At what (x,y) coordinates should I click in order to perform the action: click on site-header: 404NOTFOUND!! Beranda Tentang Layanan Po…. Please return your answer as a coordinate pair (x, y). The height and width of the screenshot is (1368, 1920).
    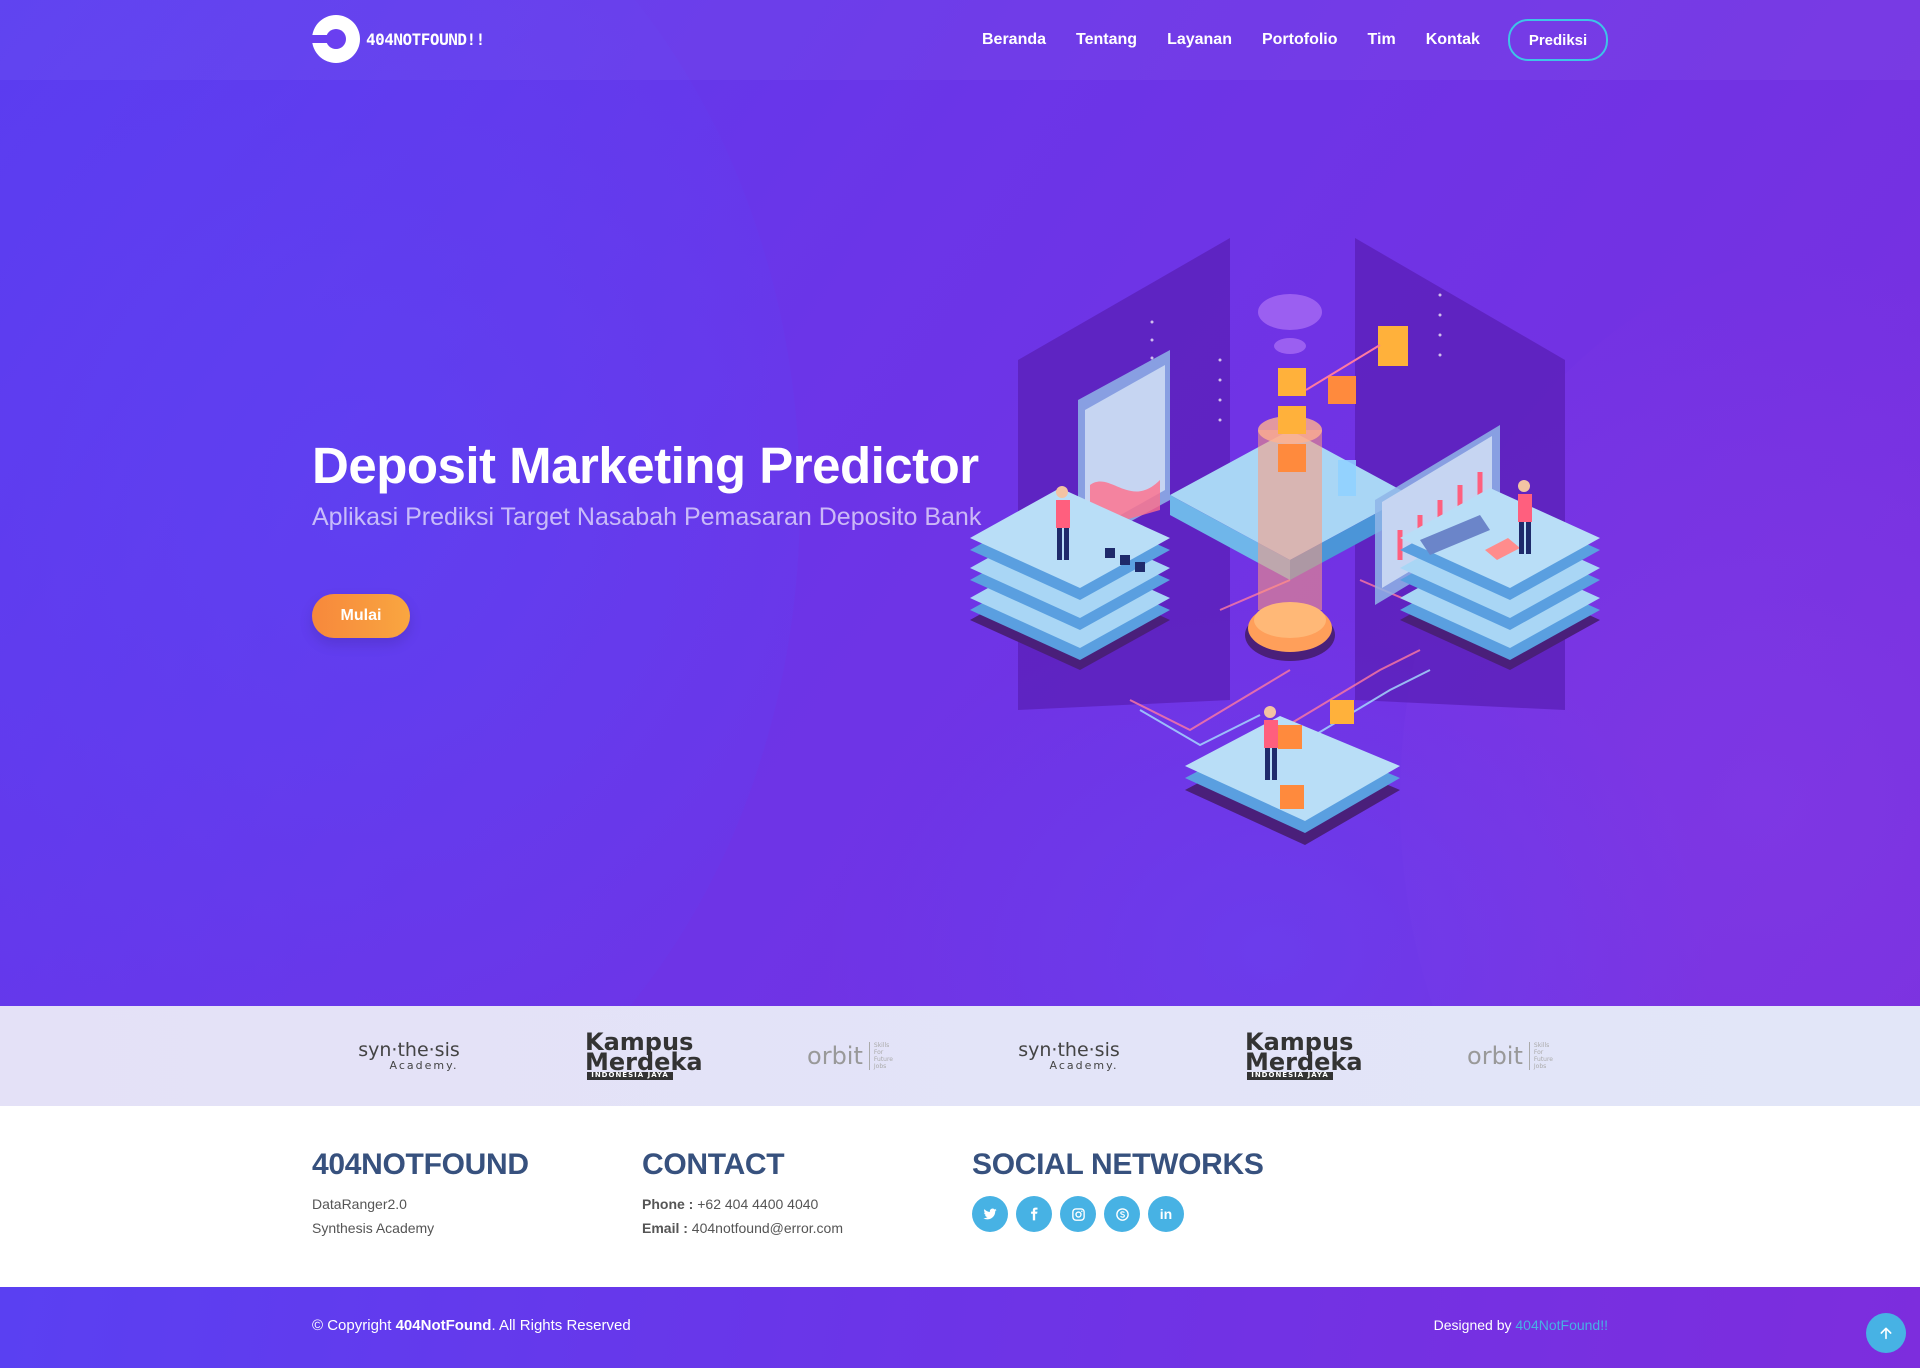
    Looking at the image, I should click on (960, 40).